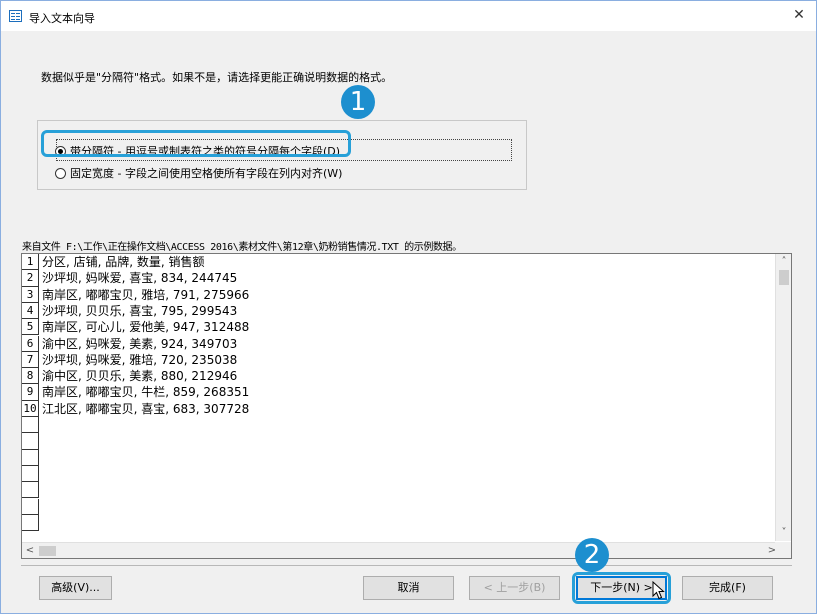 This screenshot has width=817, height=614. What do you see at coordinates (146, 294) in the screenshot?
I see `row-text: 南岸区, 嘟嘟宝贝, 雅培, 791, 275966` at bounding box center [146, 294].